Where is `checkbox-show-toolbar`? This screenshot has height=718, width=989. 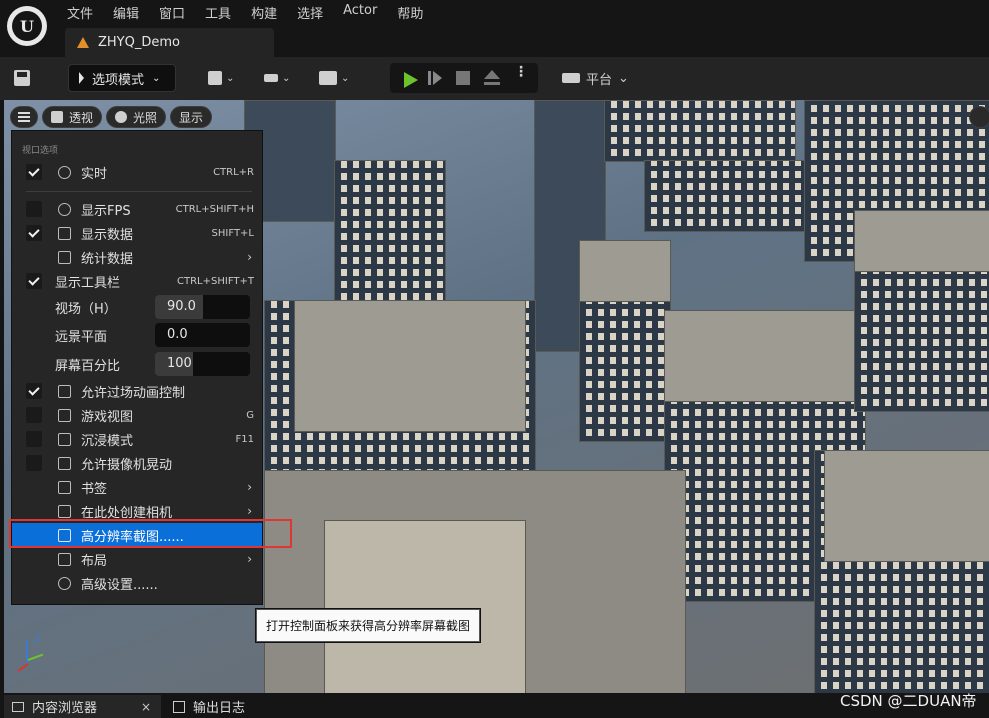
checkbox-show-toolbar is located at coordinates (34, 281).